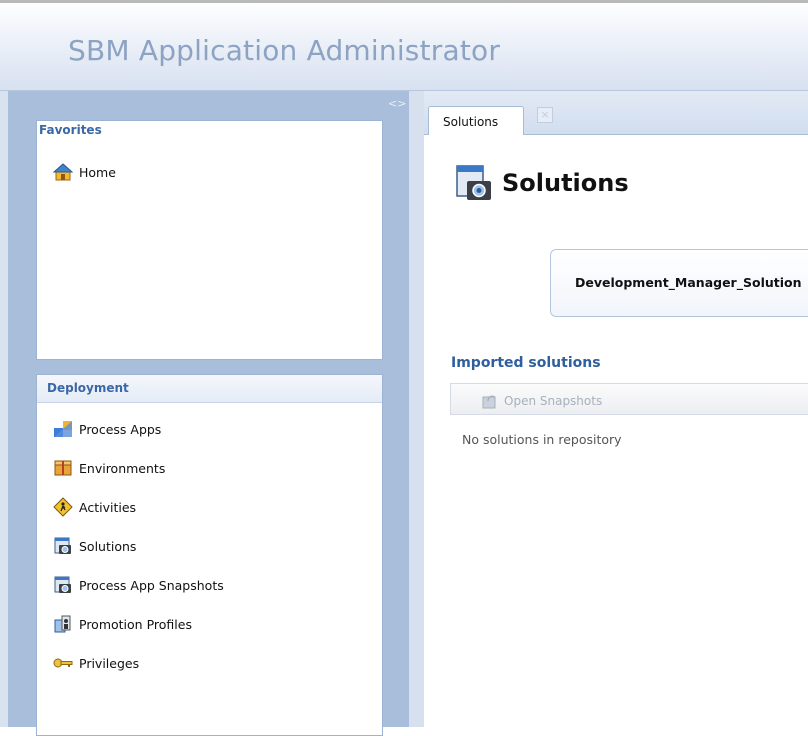  Describe the element at coordinates (88, 388) in the screenshot. I see `deployment-title: Deployment` at that location.